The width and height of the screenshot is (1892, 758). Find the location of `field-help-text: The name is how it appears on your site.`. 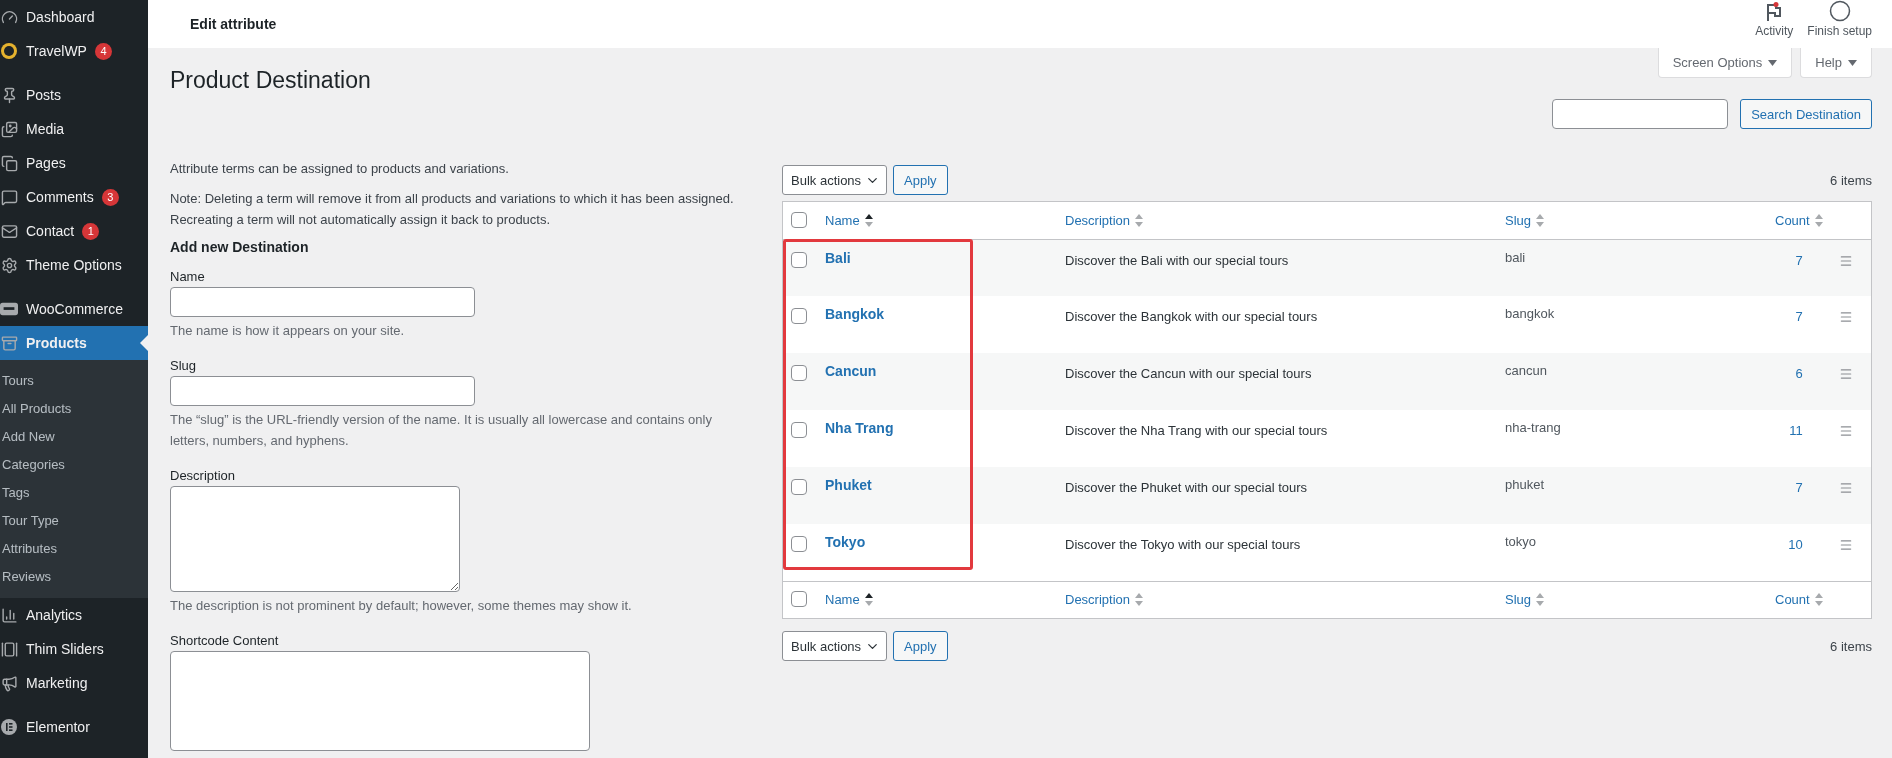

field-help-text: The name is how it appears on your site. is located at coordinates (288, 331).